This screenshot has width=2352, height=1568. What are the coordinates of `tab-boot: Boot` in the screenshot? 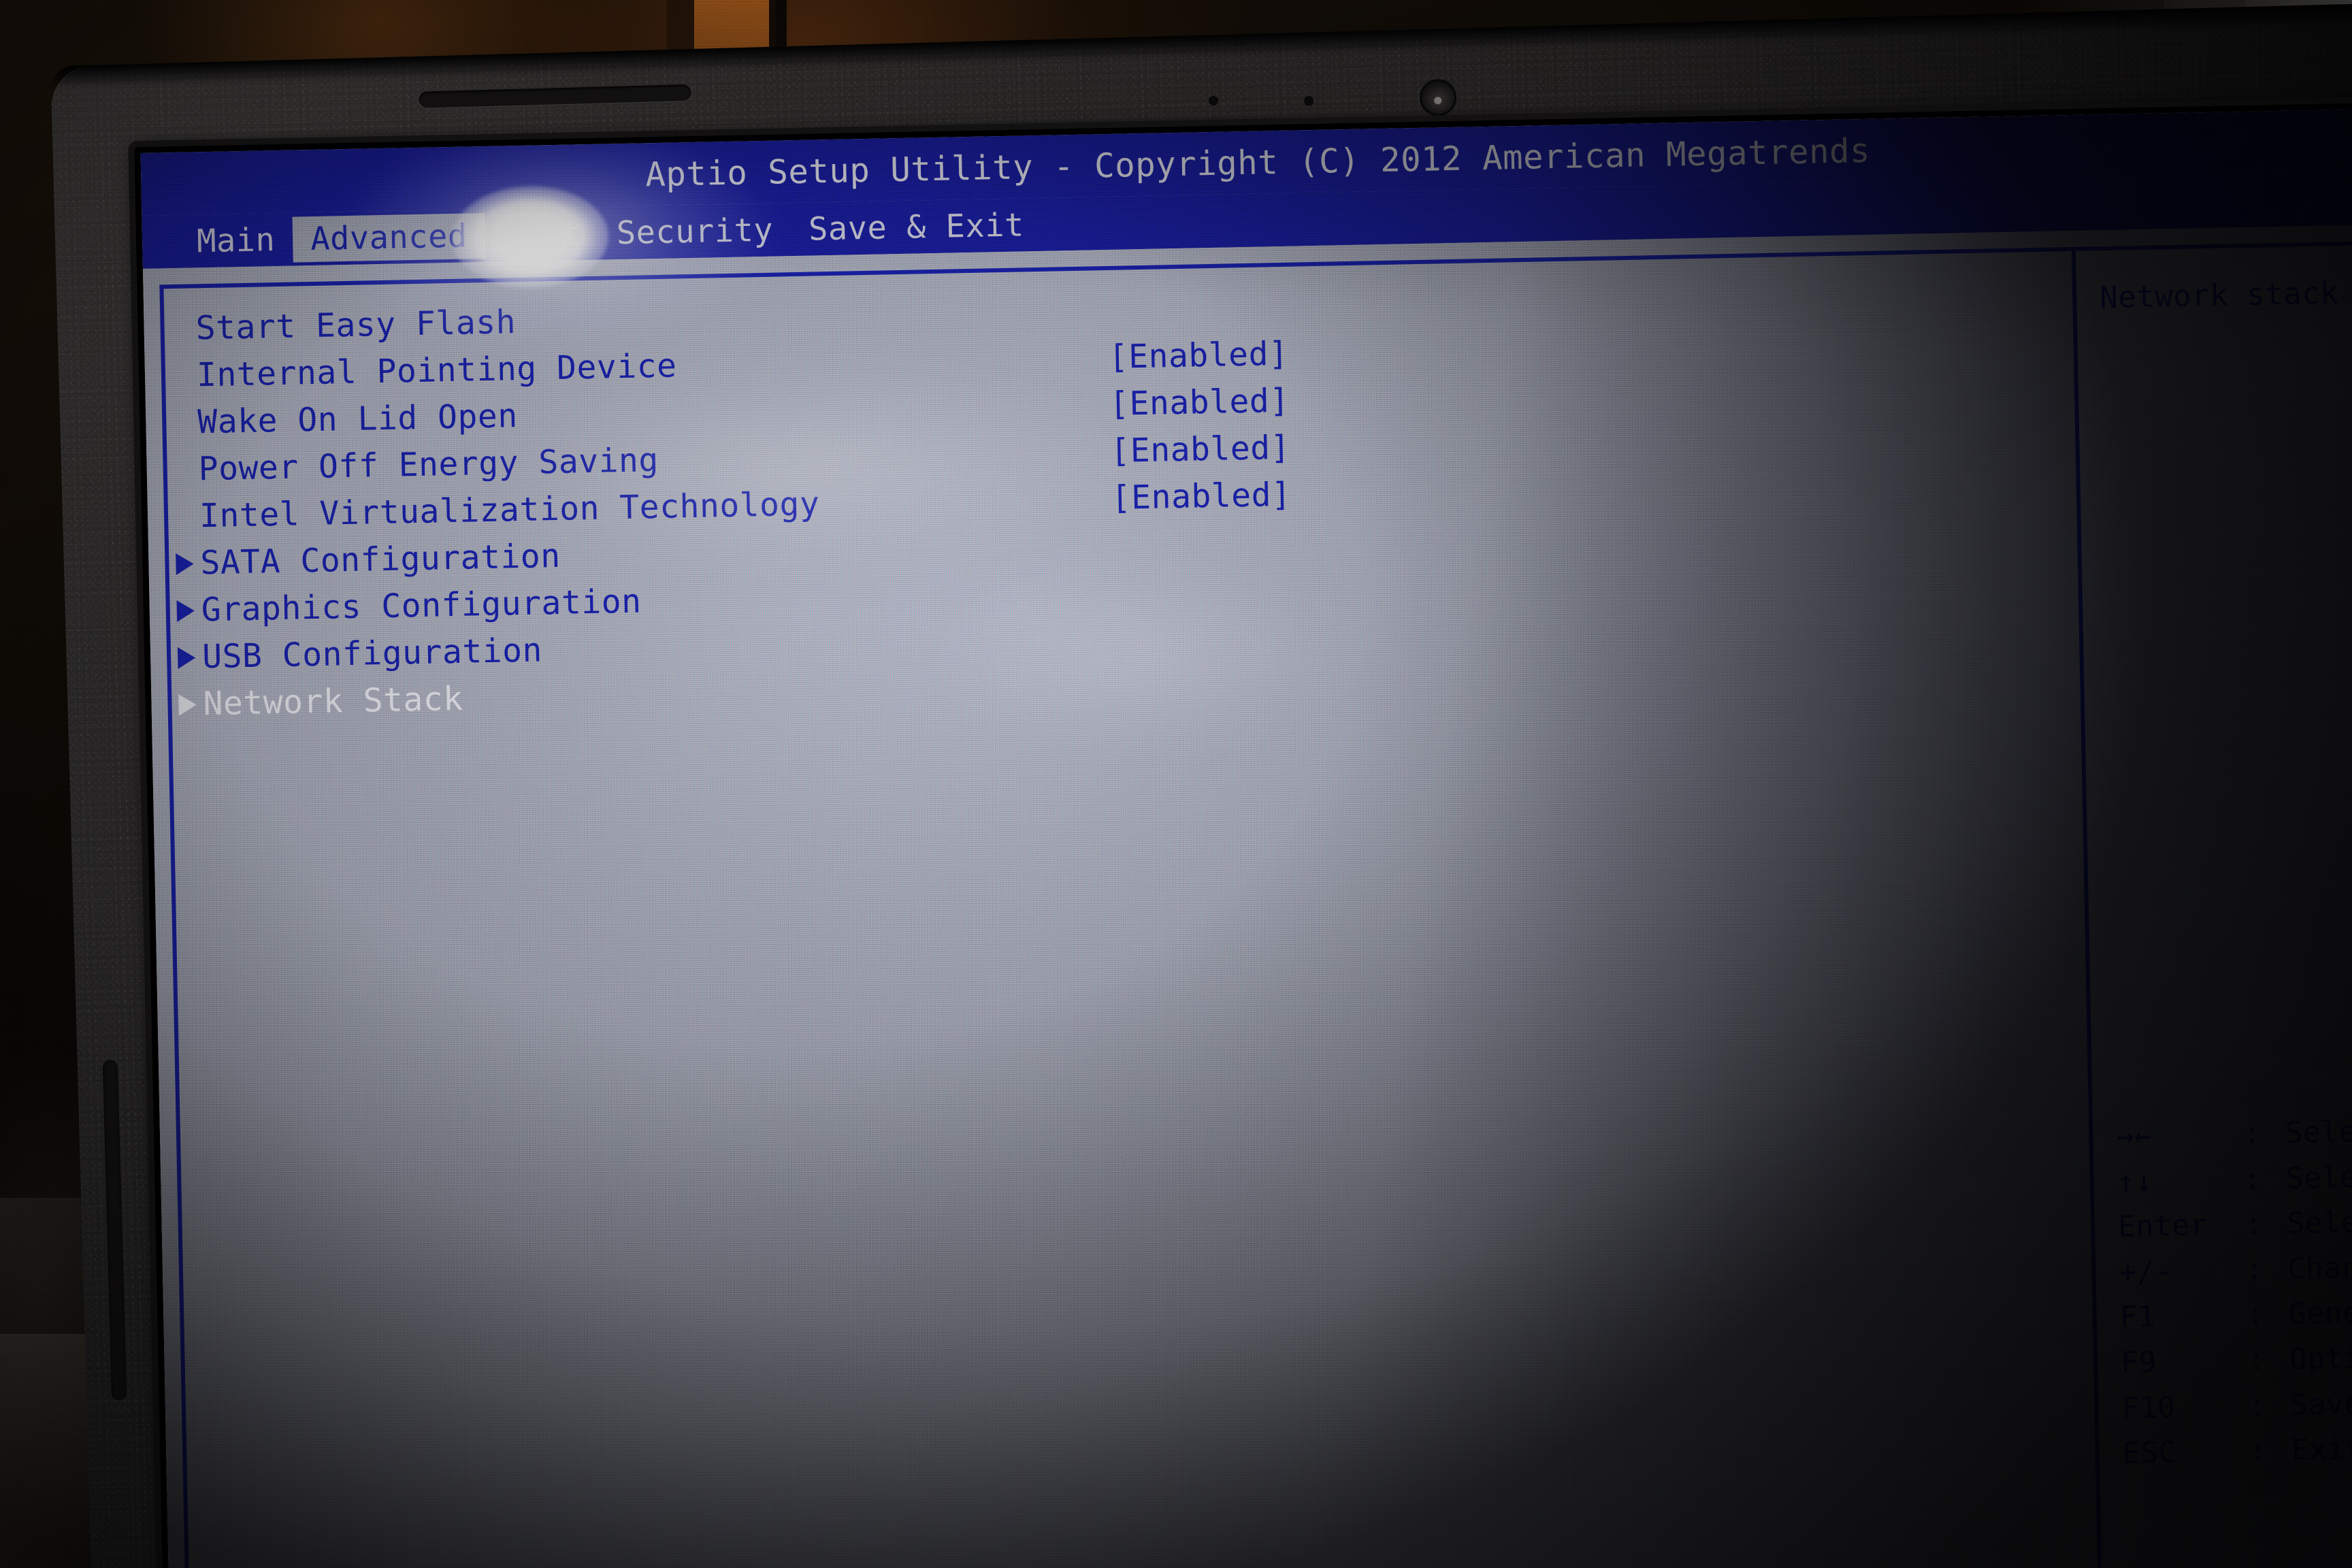 It's located at (542, 234).